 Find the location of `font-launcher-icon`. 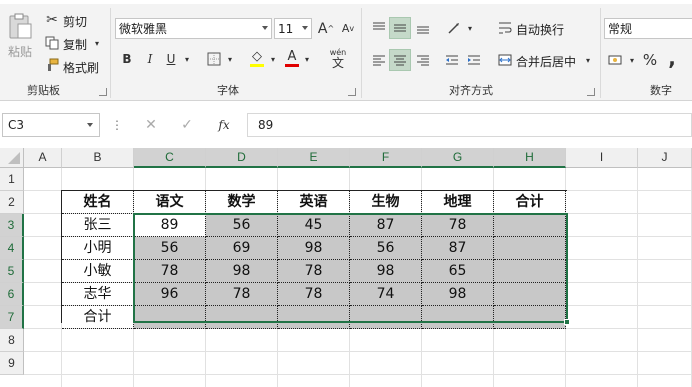

font-launcher-icon is located at coordinates (352, 92).